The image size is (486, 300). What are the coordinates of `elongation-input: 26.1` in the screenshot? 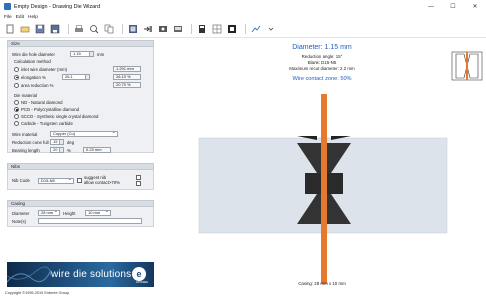 It's located at (74, 77).